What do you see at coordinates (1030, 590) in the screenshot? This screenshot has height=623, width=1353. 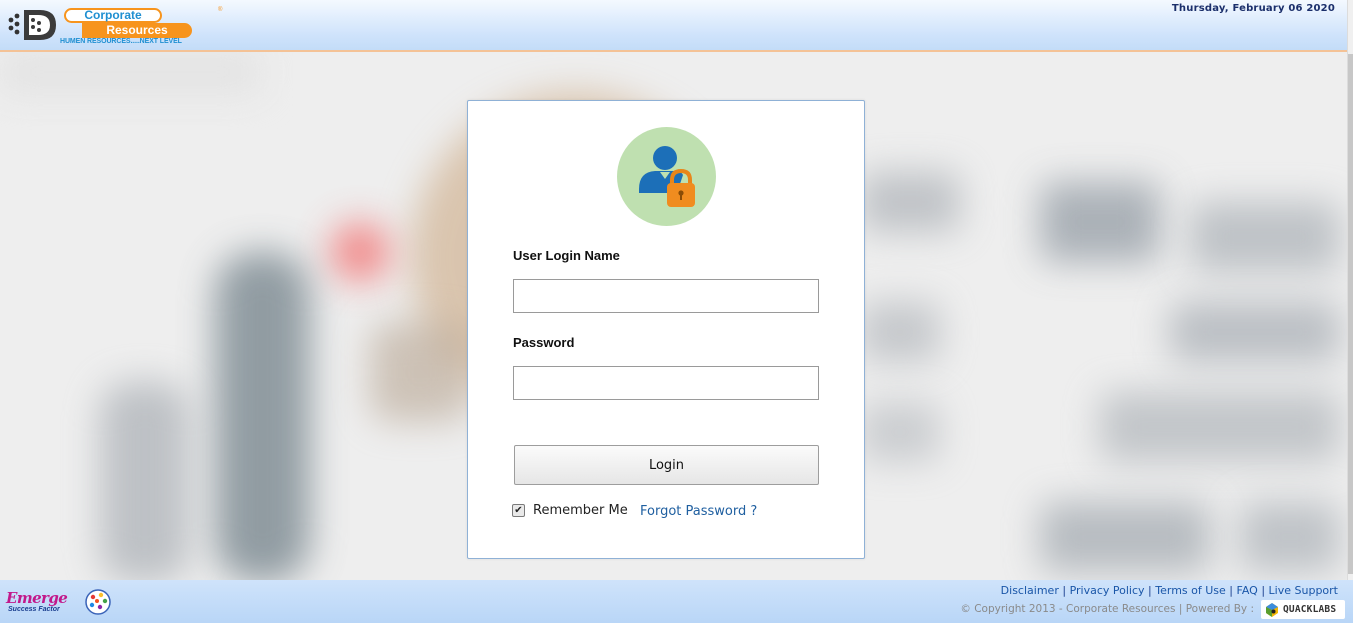 I see `disclaimer-link: Disclaimer` at bounding box center [1030, 590].